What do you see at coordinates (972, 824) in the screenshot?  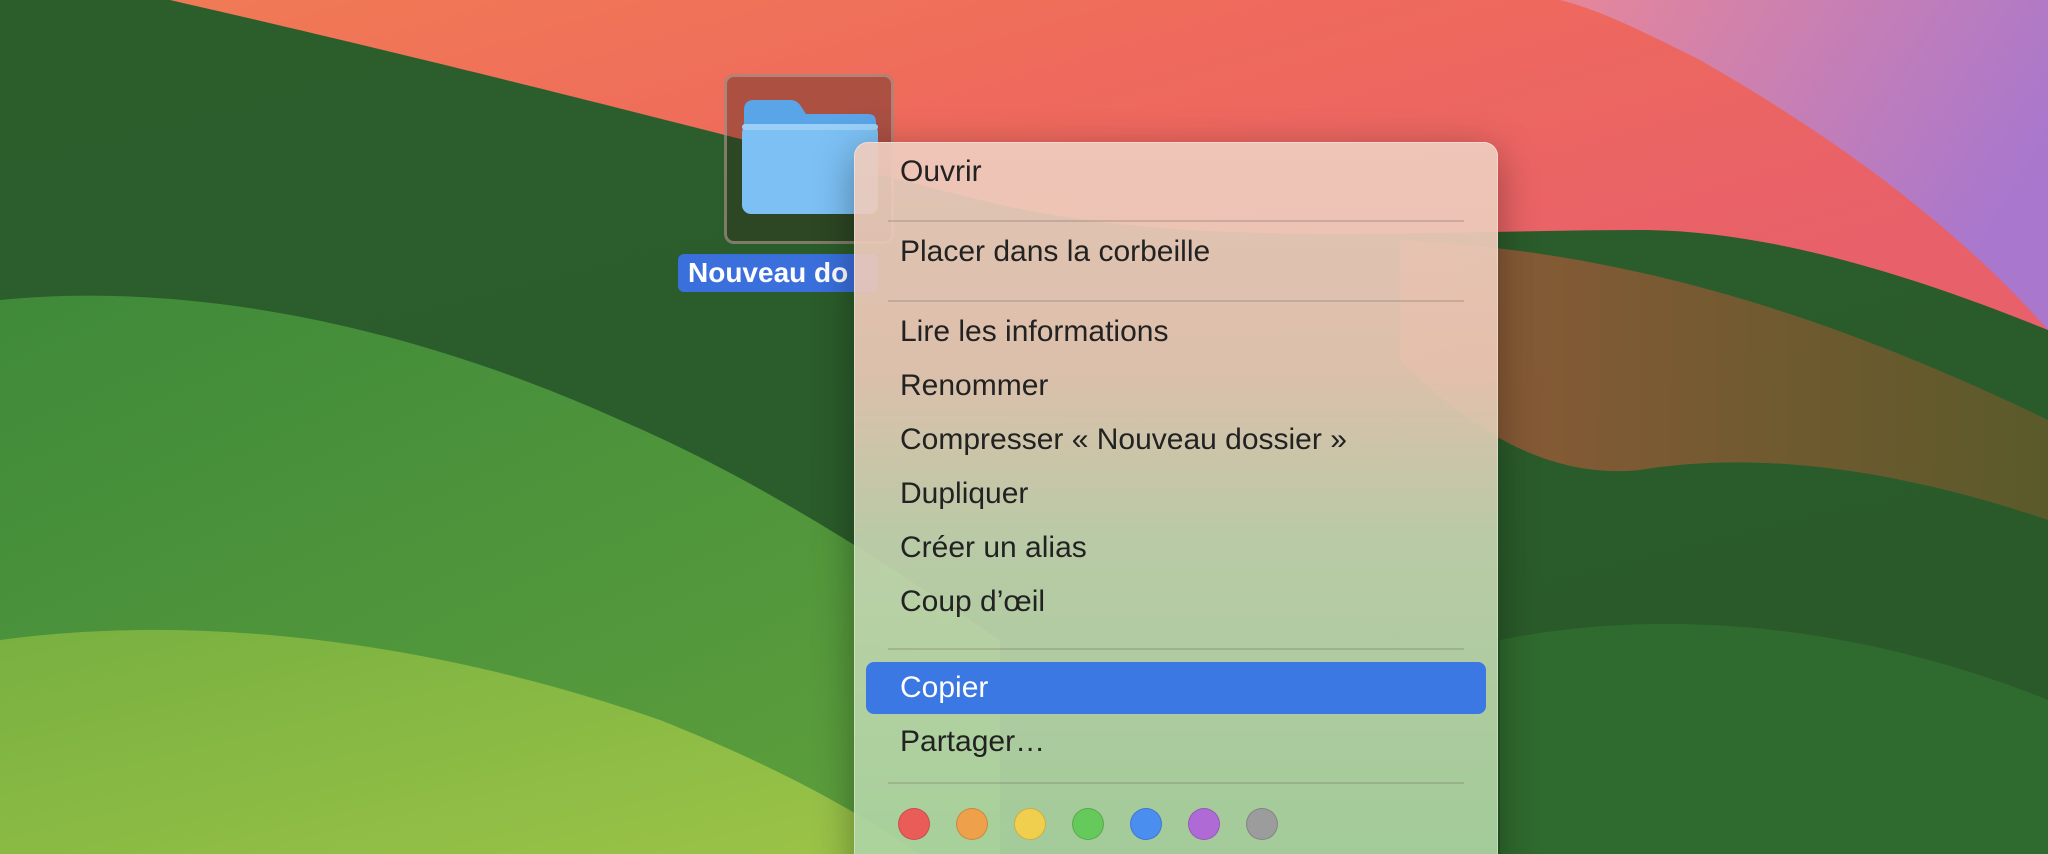 I see `tag-orange-dot` at bounding box center [972, 824].